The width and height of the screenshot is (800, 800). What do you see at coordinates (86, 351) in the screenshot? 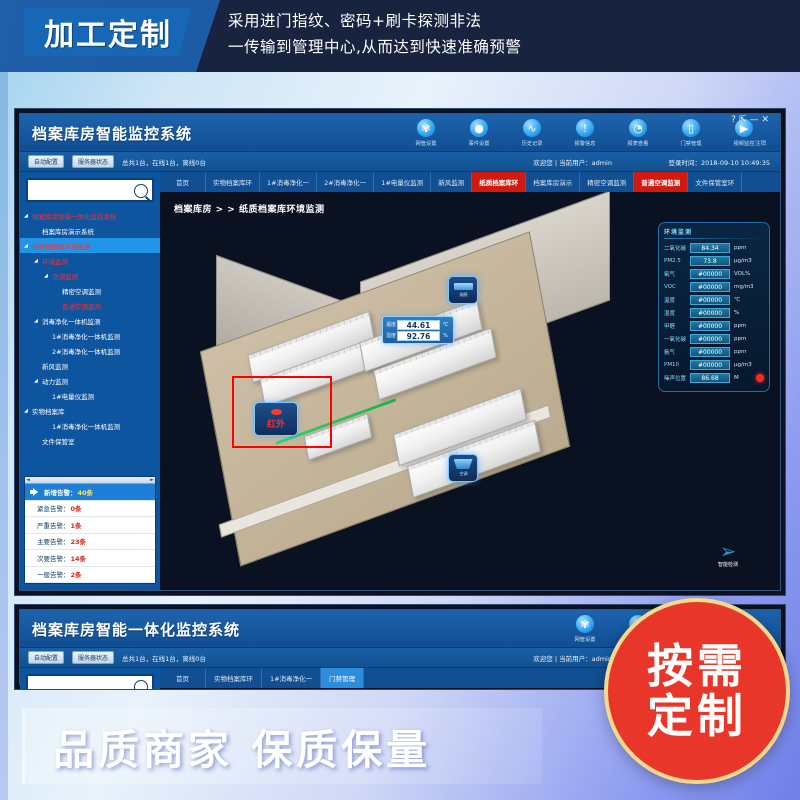
I see `tree-node-label: 2#消毒净化一体机监测` at bounding box center [86, 351].